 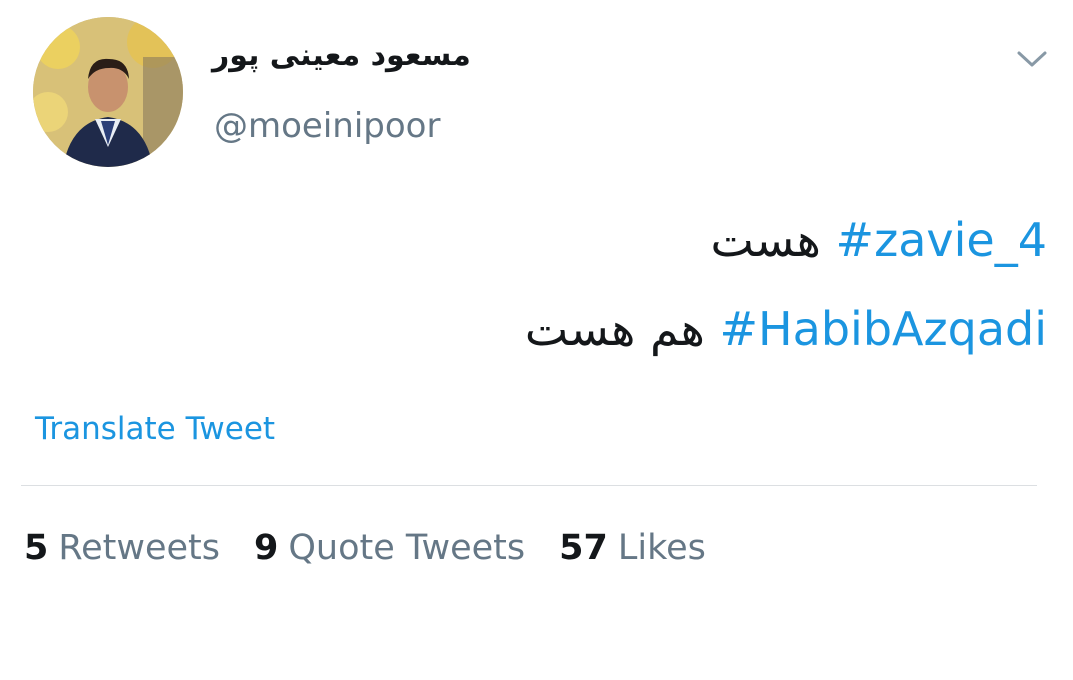 What do you see at coordinates (614, 329) in the screenshot?
I see `tweet-text: هم هست` at bounding box center [614, 329].